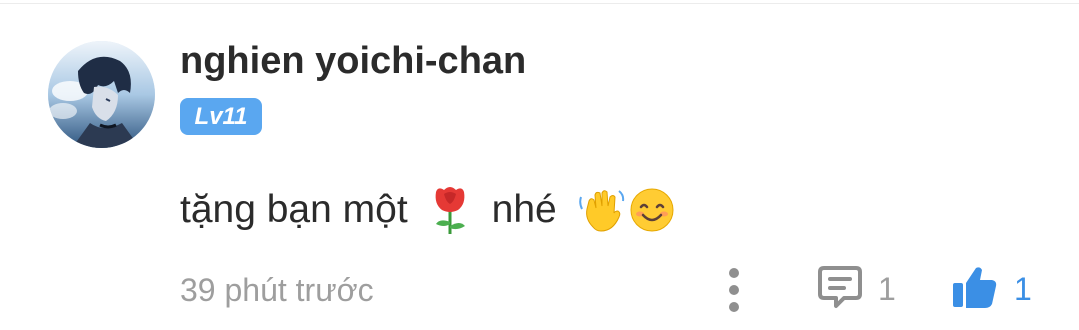 This screenshot has width=1079, height=330. Describe the element at coordinates (1023, 289) in the screenshot. I see `like-count: 1` at that location.